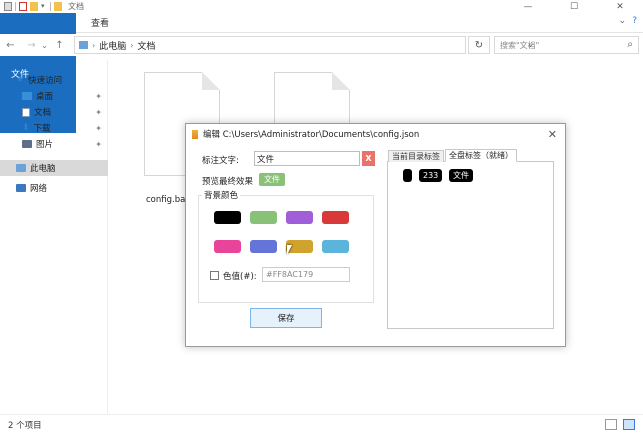  I want to click on window-title: 文档, so click(76, 6).